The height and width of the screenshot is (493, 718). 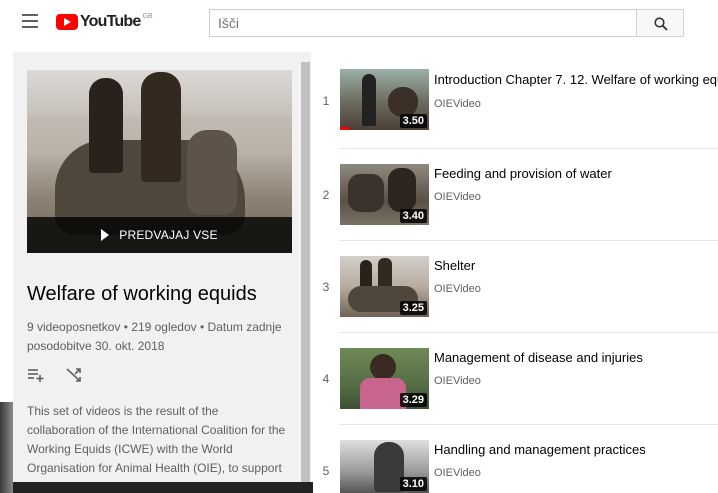 What do you see at coordinates (305, 277) in the screenshot?
I see `scrollbar-thumb` at bounding box center [305, 277].